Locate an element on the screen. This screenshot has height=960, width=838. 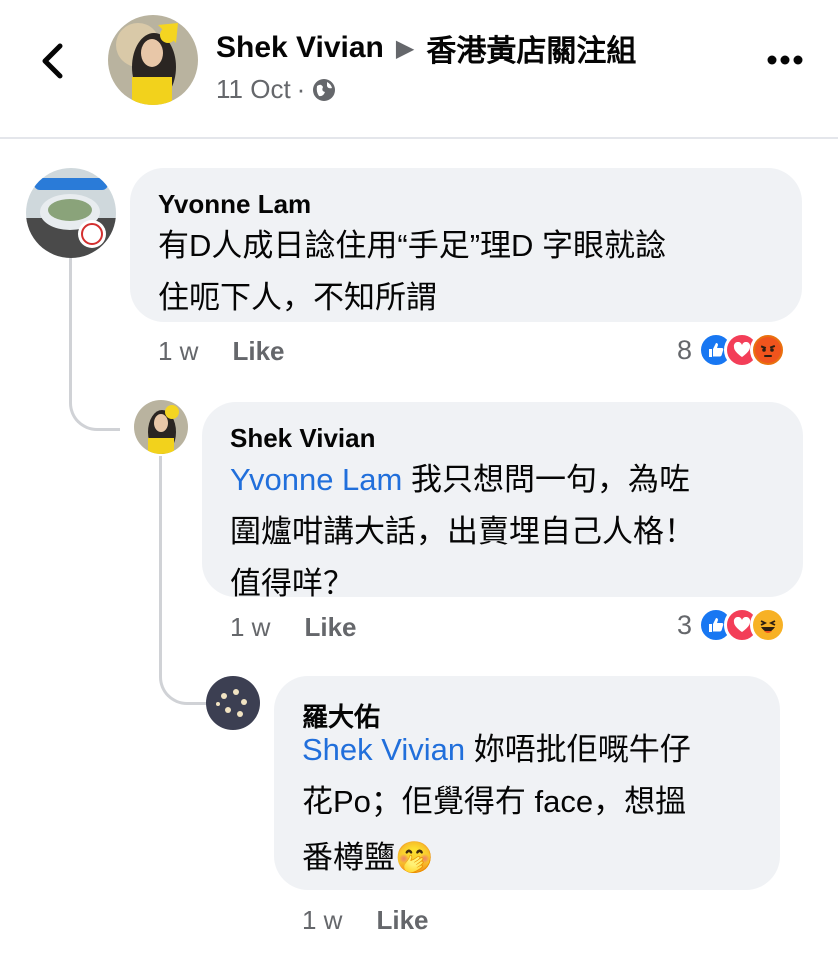
mention-link: Yvonne Lam is located at coordinates (316, 479).